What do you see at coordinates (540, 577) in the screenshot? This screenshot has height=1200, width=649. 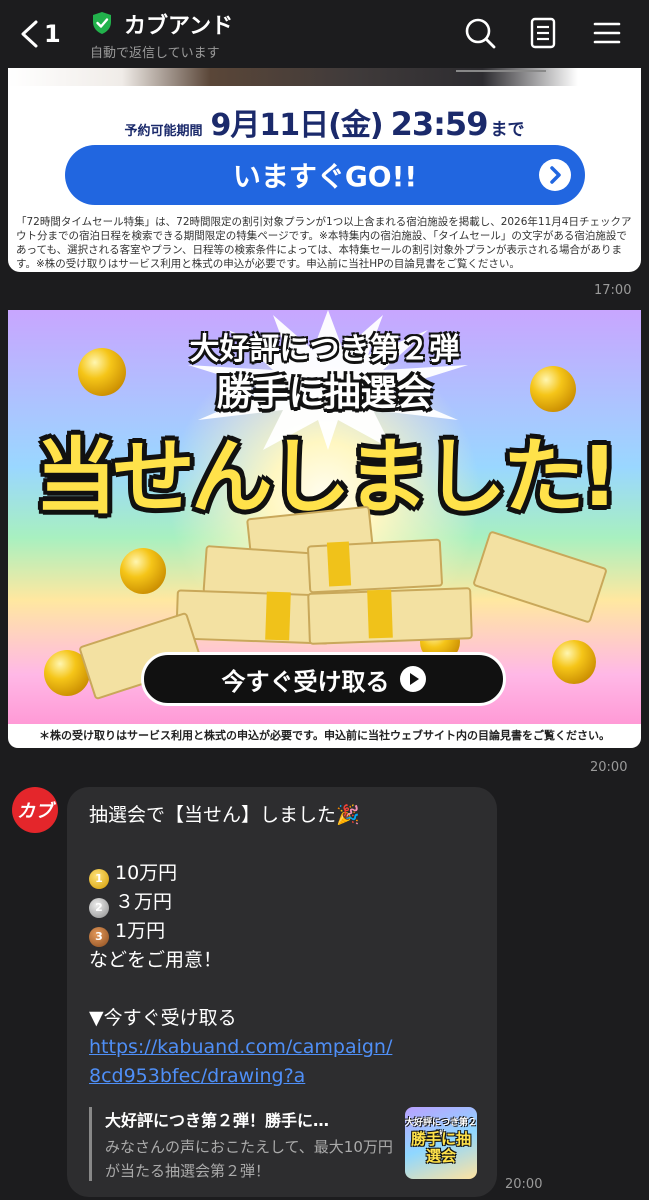 I see `flying-banknote` at bounding box center [540, 577].